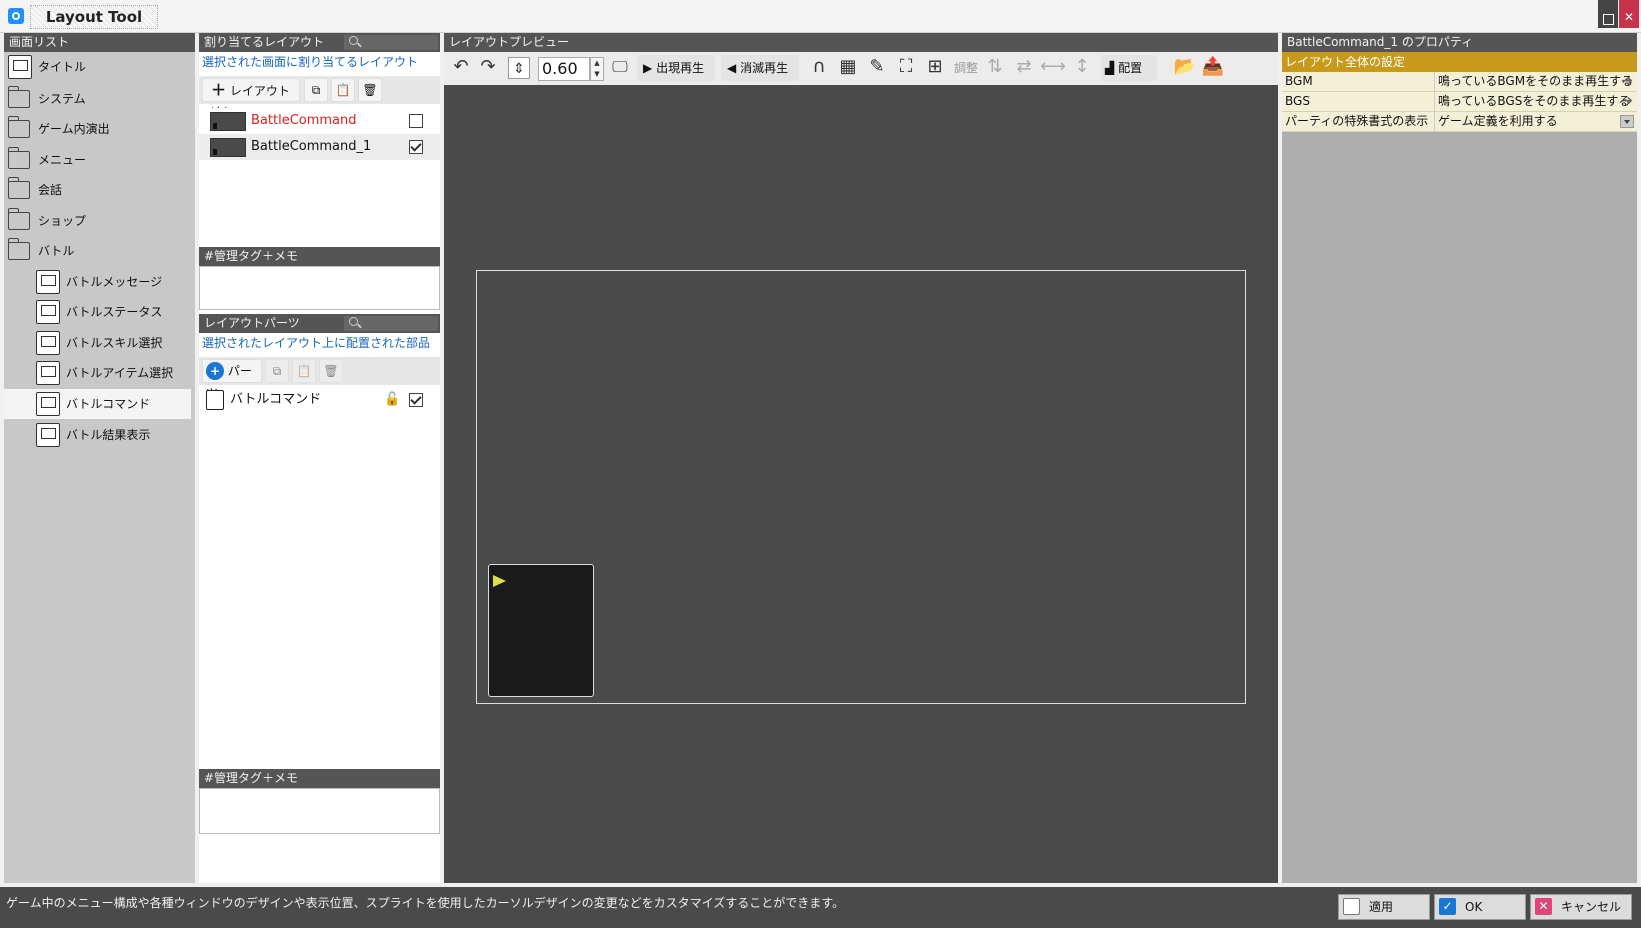 The height and width of the screenshot is (928, 1641). Describe the element at coordinates (461, 67) in the screenshot. I see `undo-icon: ↶` at that location.